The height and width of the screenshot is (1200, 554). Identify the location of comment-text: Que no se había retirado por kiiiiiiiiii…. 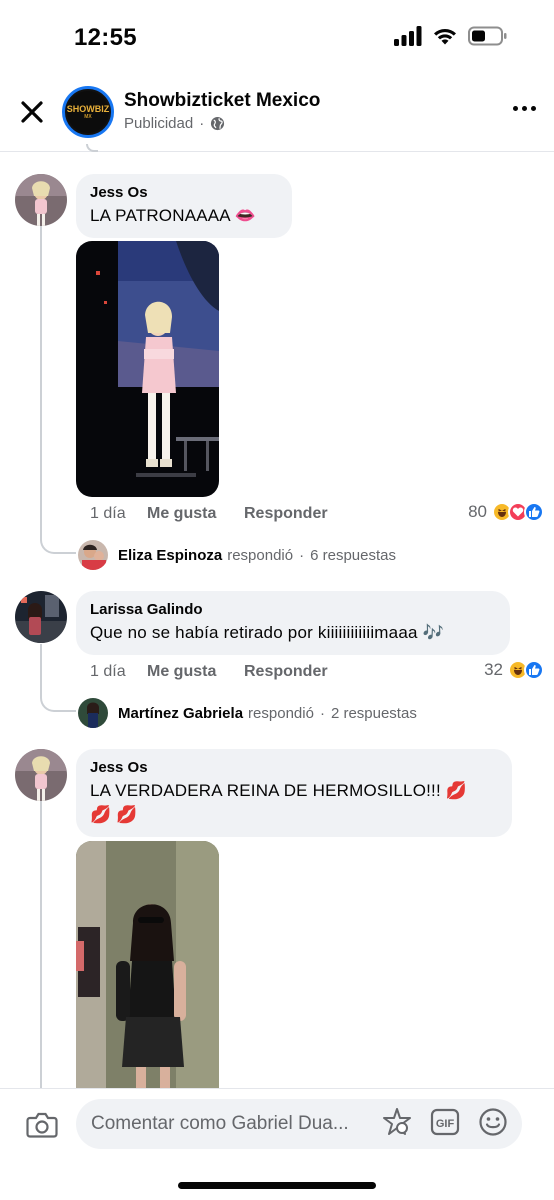
(267, 632).